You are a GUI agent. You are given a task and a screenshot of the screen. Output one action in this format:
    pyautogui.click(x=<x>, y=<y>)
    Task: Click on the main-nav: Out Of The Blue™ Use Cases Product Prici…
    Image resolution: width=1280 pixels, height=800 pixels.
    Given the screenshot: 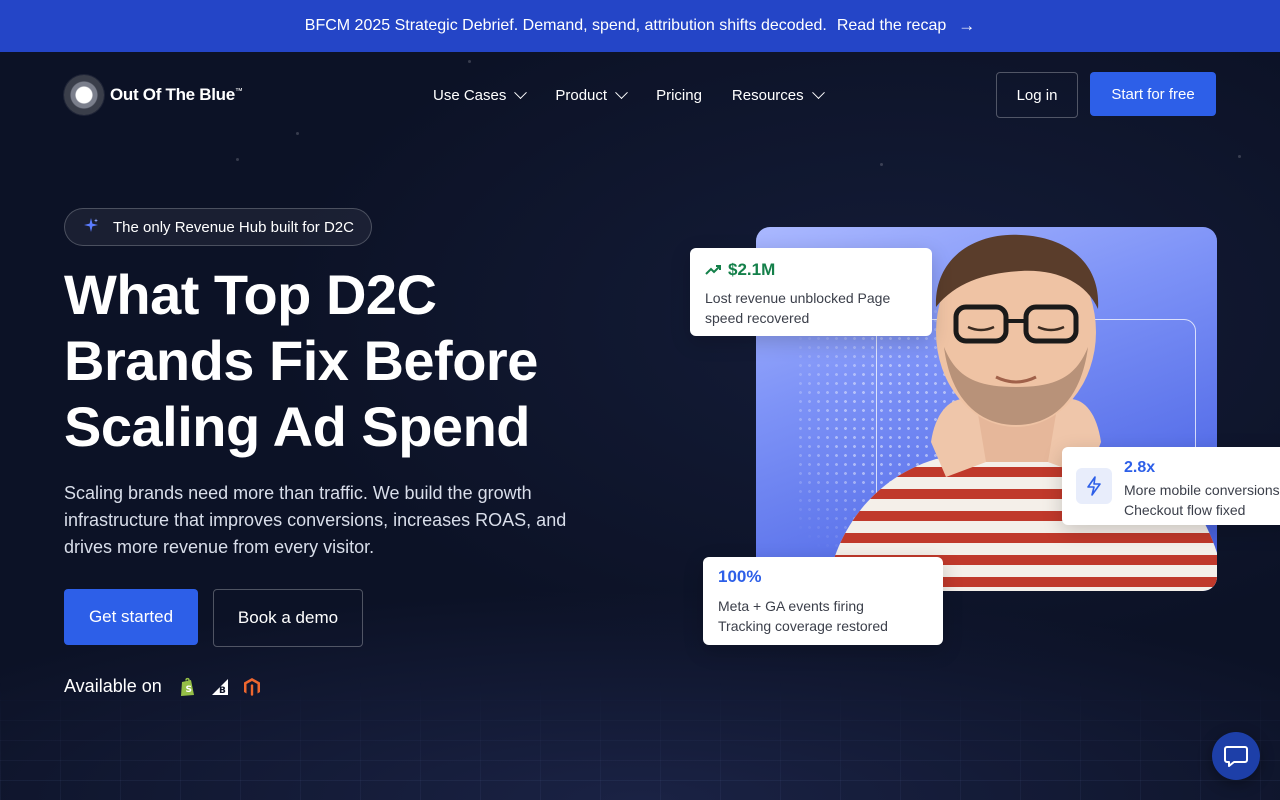 What is the action you would take?
    pyautogui.click(x=640, y=95)
    